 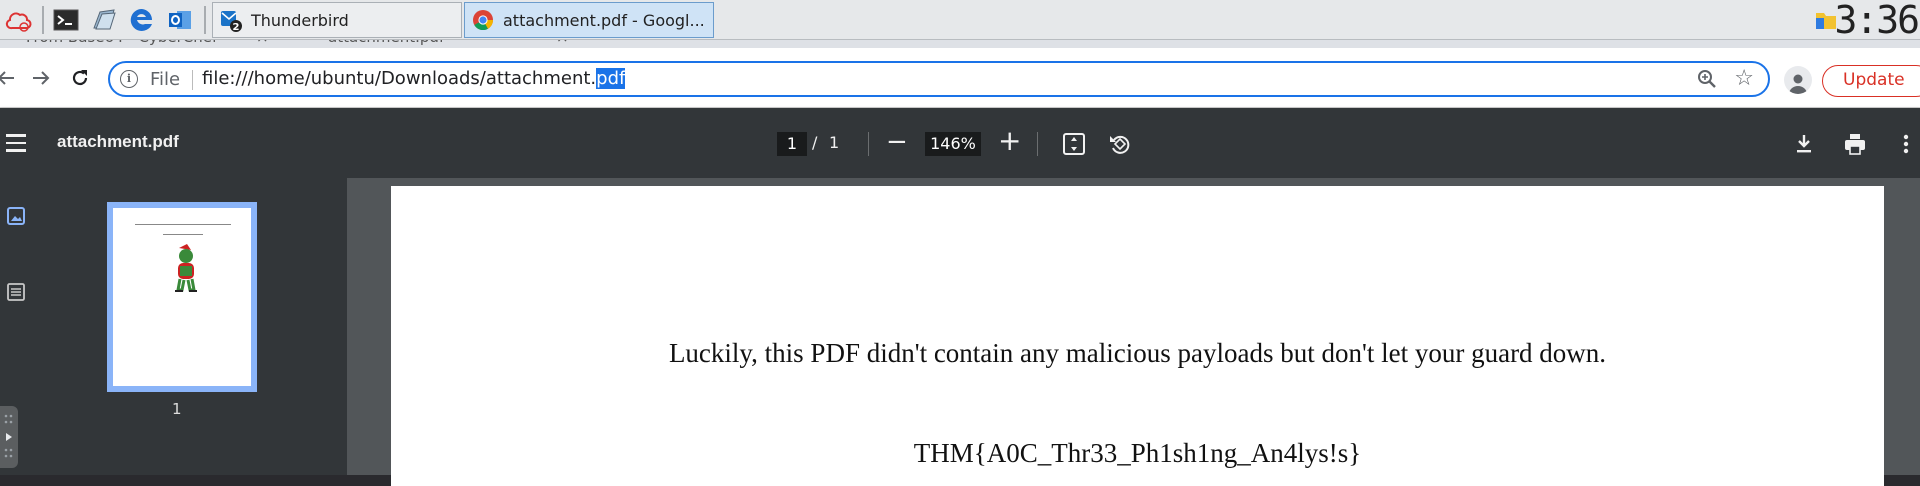 I want to click on thunderbird-icon: 2, so click(x=231, y=20).